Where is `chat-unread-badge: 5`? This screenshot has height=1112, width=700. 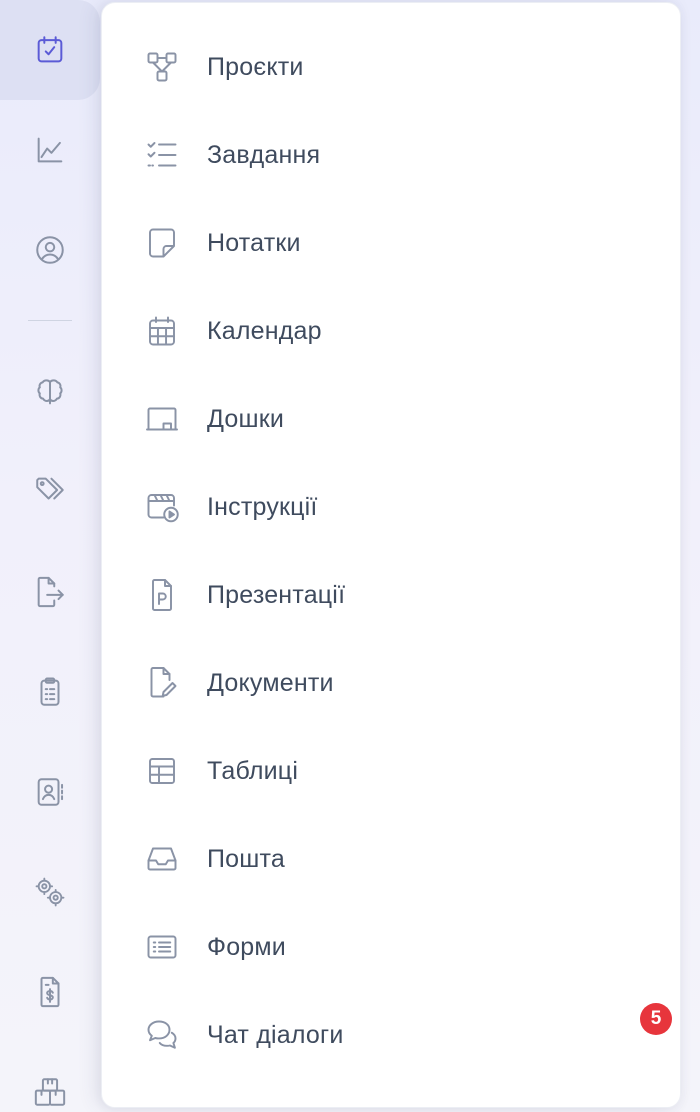
chat-unread-badge: 5 is located at coordinates (656, 1019).